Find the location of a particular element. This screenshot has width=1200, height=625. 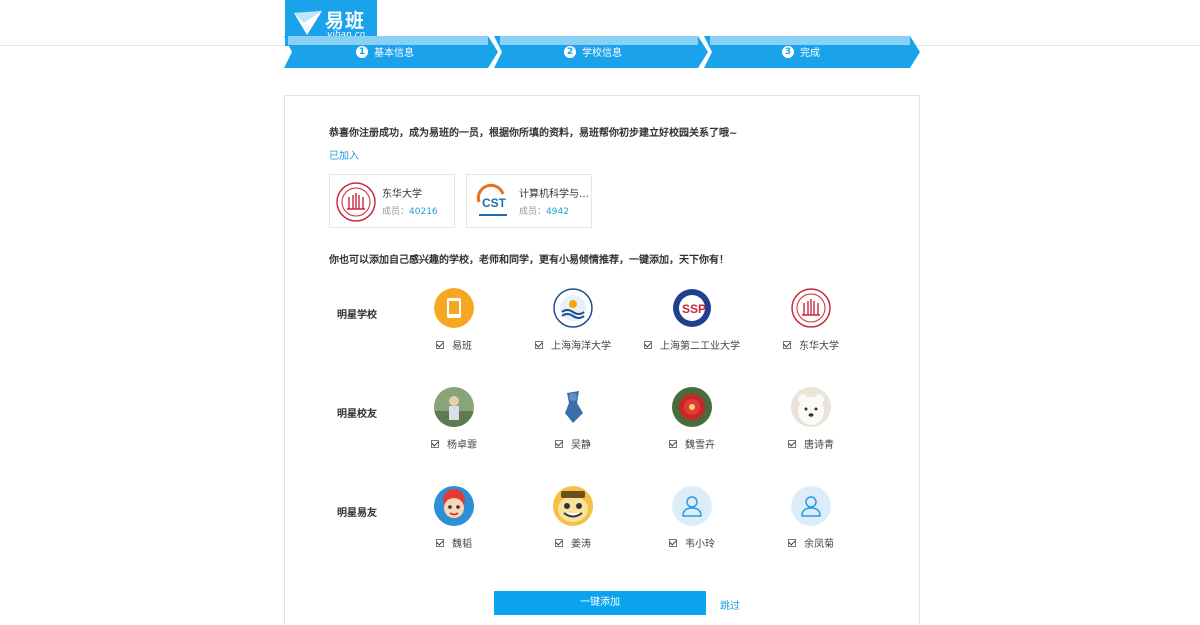

step-number: 2 is located at coordinates (570, 51).